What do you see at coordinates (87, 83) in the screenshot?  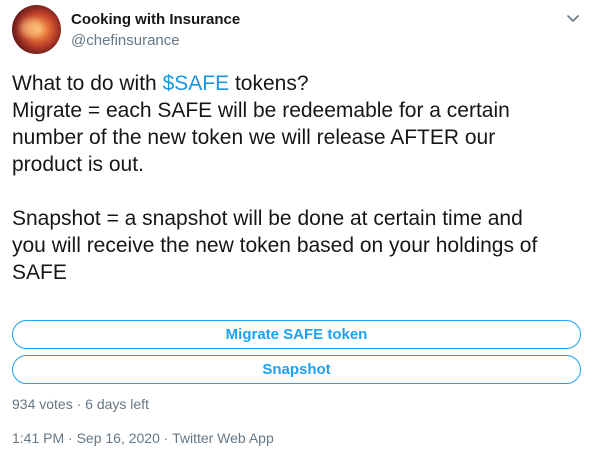 I see `tweet-text-span: What to do with` at bounding box center [87, 83].